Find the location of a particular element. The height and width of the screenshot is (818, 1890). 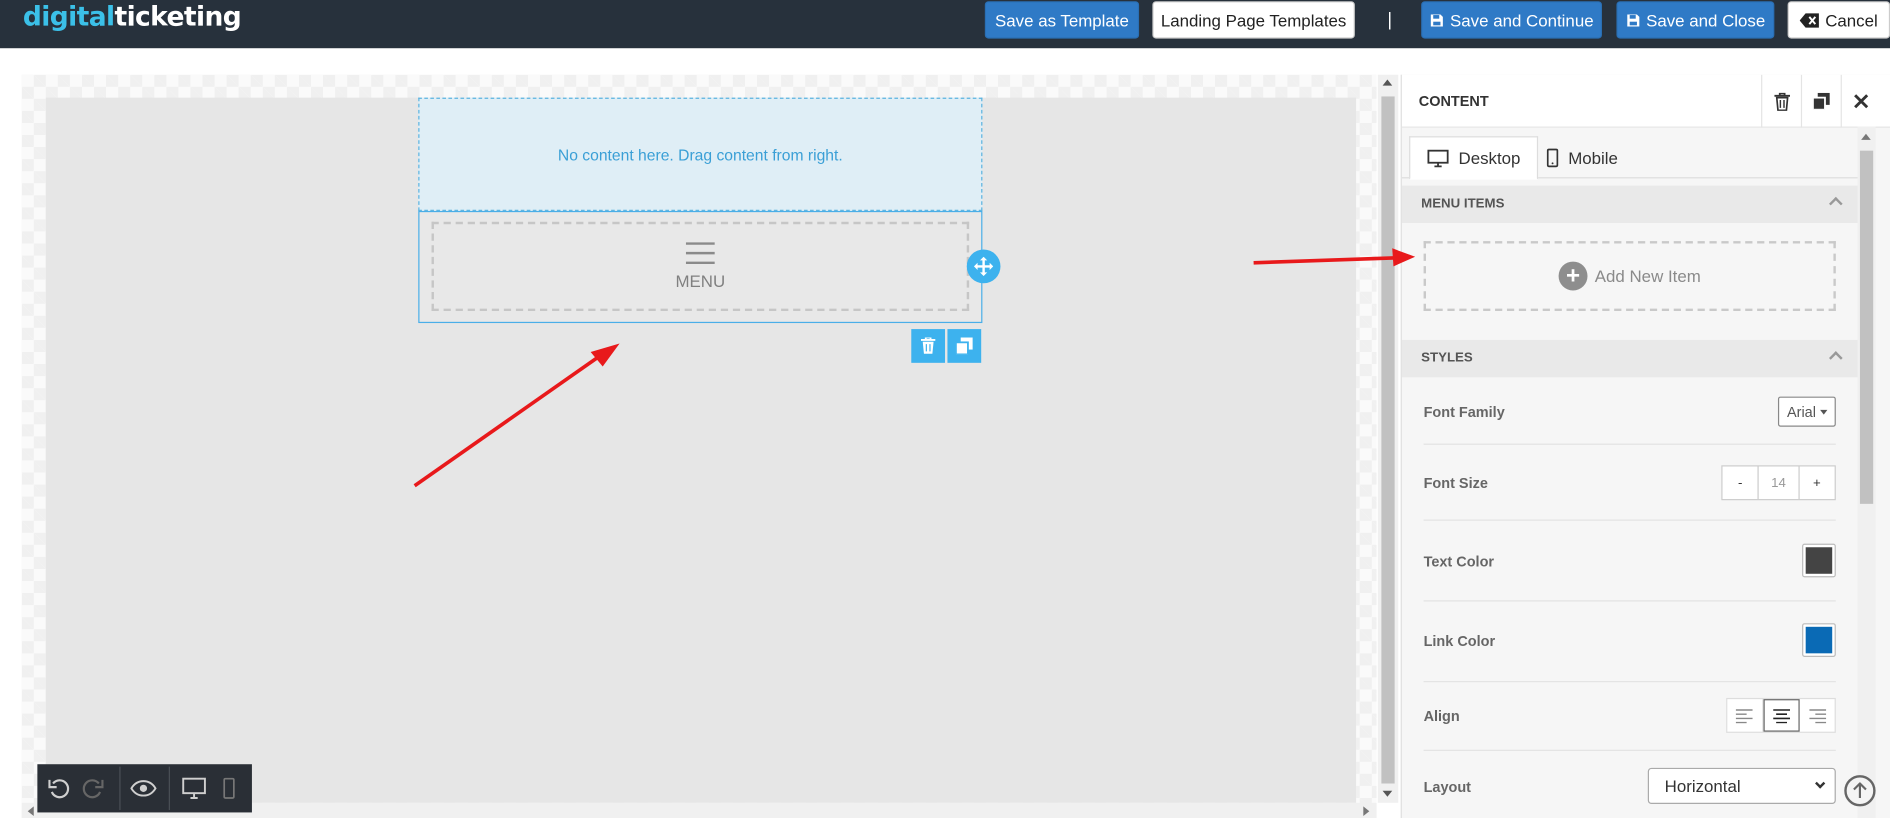

desktop-view-icon is located at coordinates (194, 788).